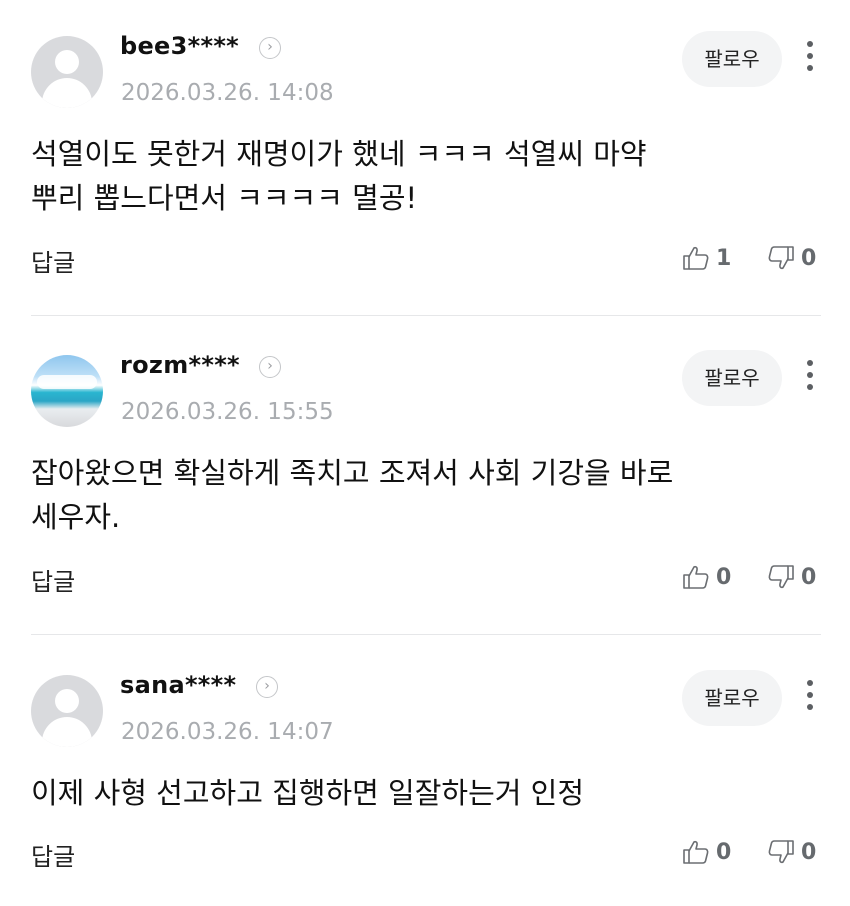  I want to click on comment-line: 뿌리 뽑느다면서 ㅋㅋㅋㅋ 멸공!, so click(224, 198).